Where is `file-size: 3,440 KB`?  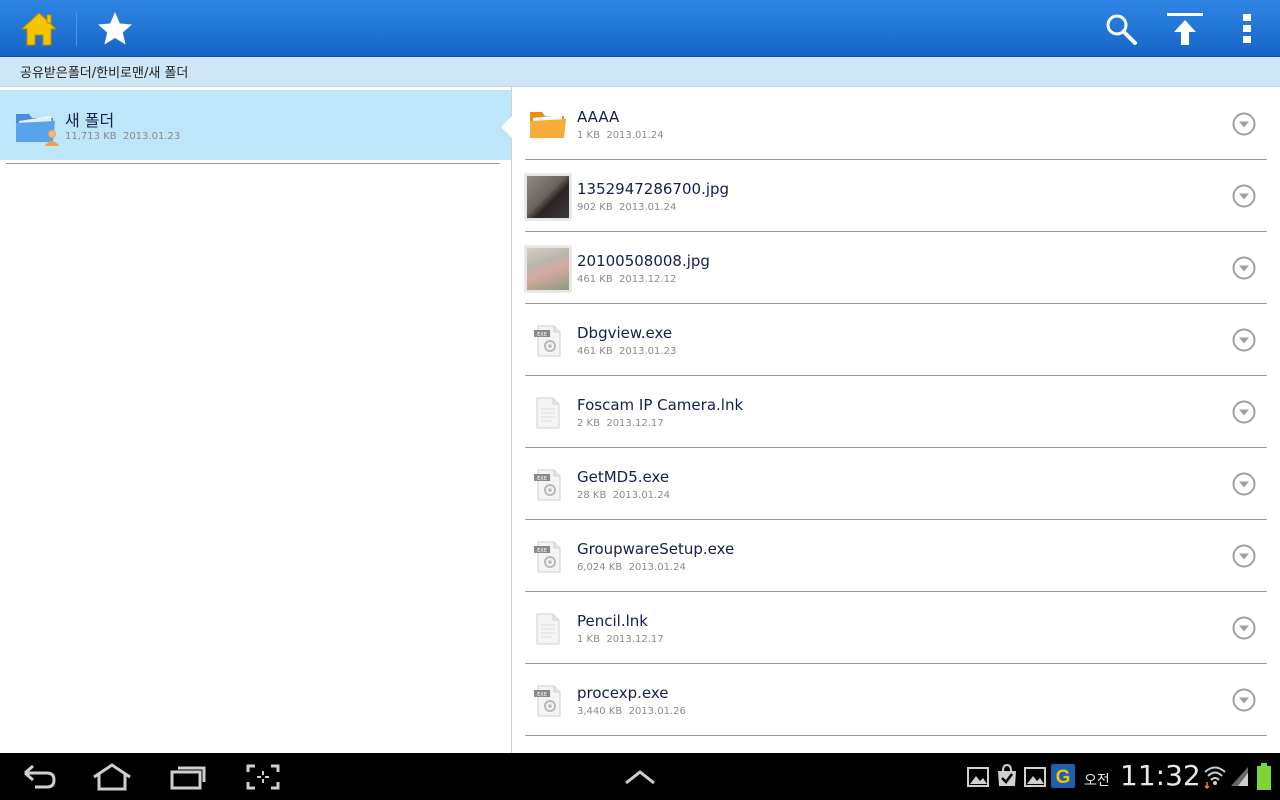 file-size: 3,440 KB is located at coordinates (600, 711).